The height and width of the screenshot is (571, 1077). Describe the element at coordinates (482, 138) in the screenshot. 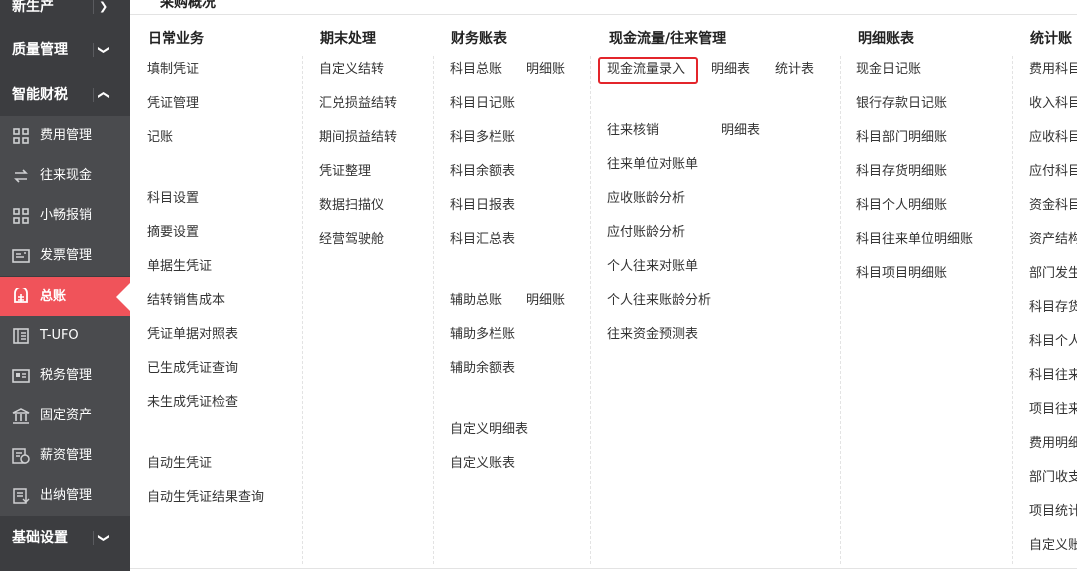

I see `menu-link-account-multi-column: 科目多栏账` at that location.